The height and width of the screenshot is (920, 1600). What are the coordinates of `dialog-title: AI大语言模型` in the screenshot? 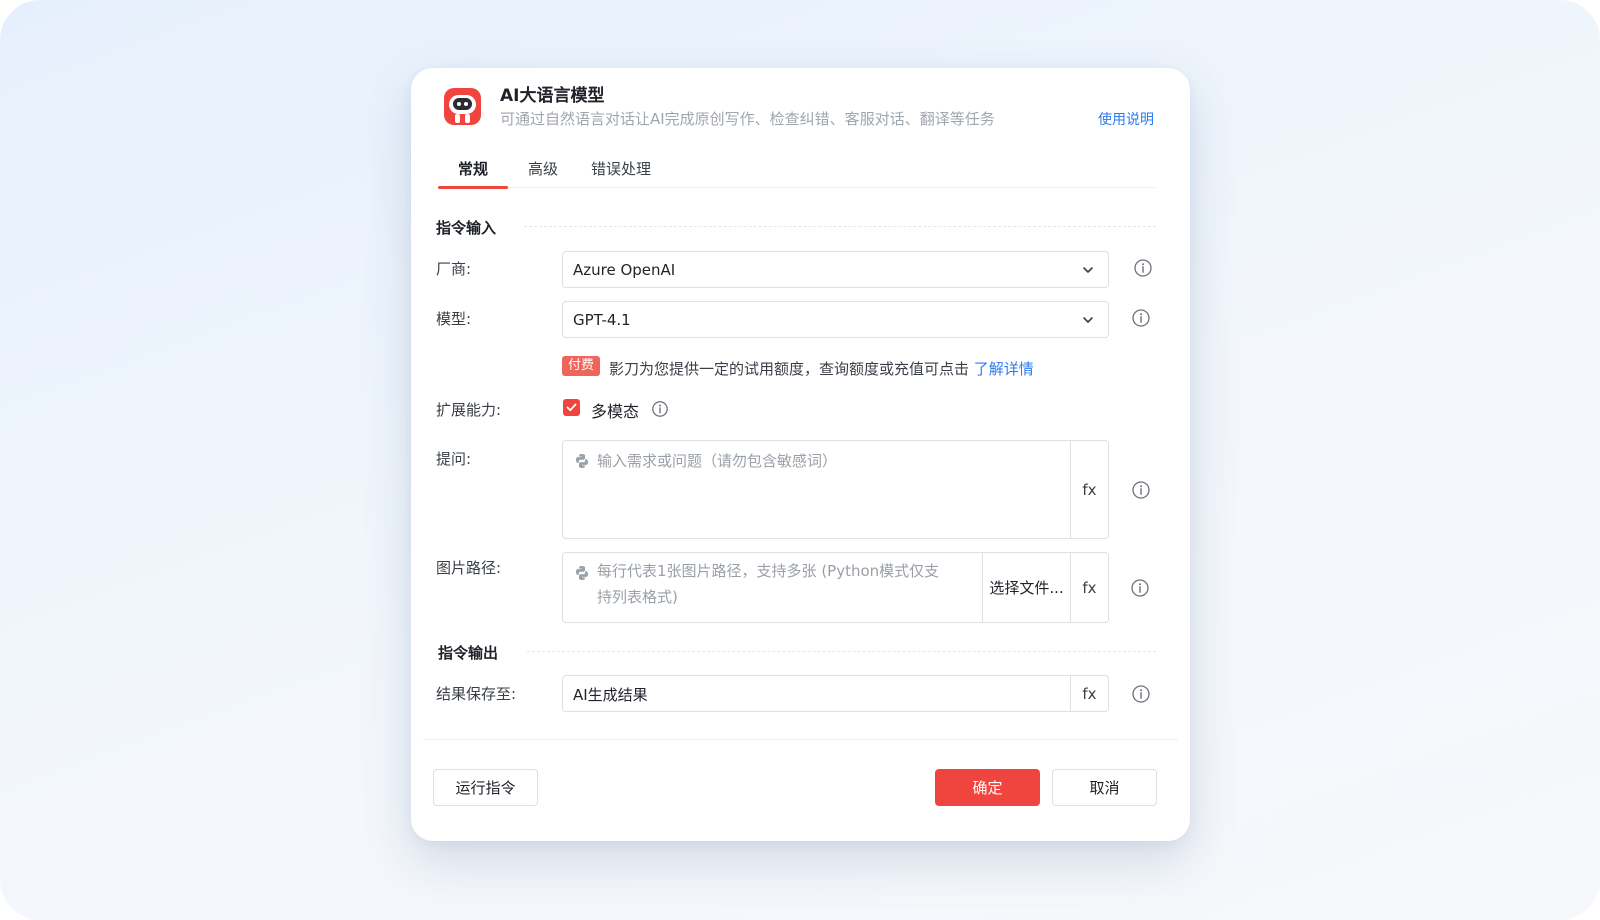 It's located at (552, 96).